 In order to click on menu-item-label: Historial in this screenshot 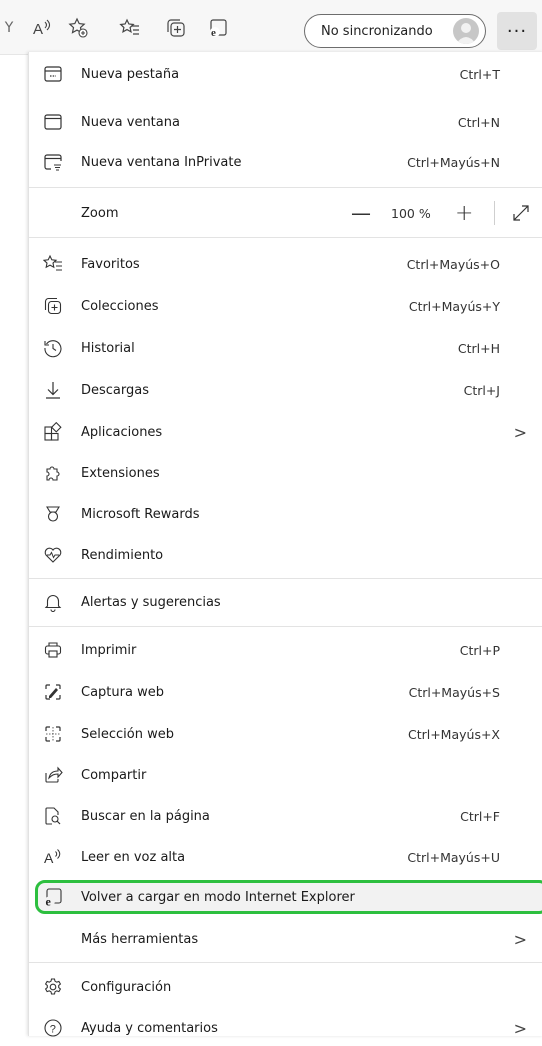, I will do `click(108, 348)`.